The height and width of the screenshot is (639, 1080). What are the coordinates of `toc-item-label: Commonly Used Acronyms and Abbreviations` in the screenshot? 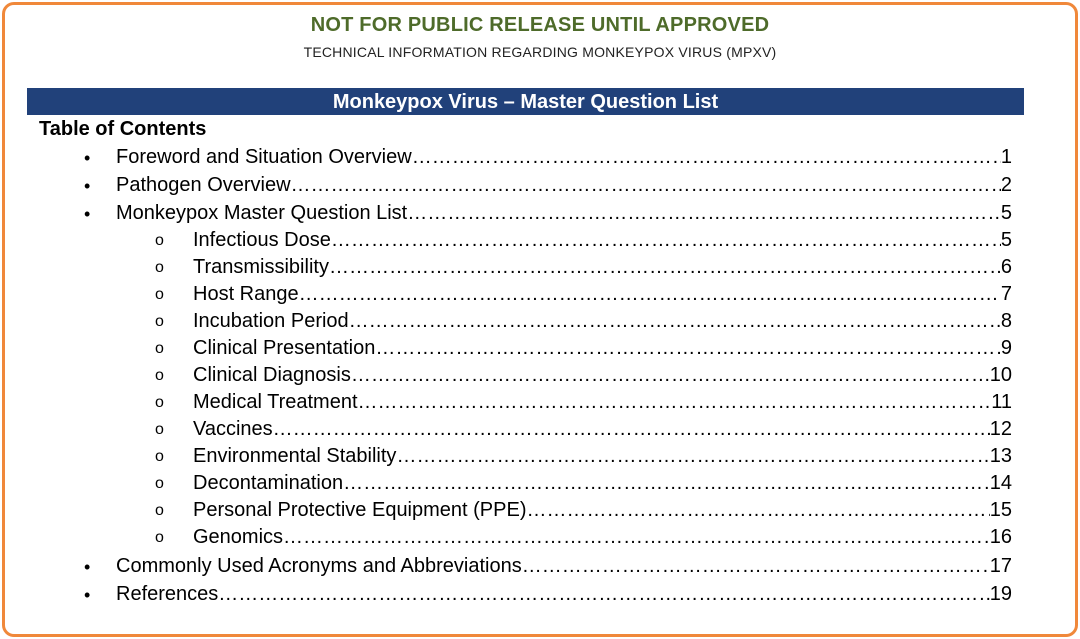 It's located at (319, 566).